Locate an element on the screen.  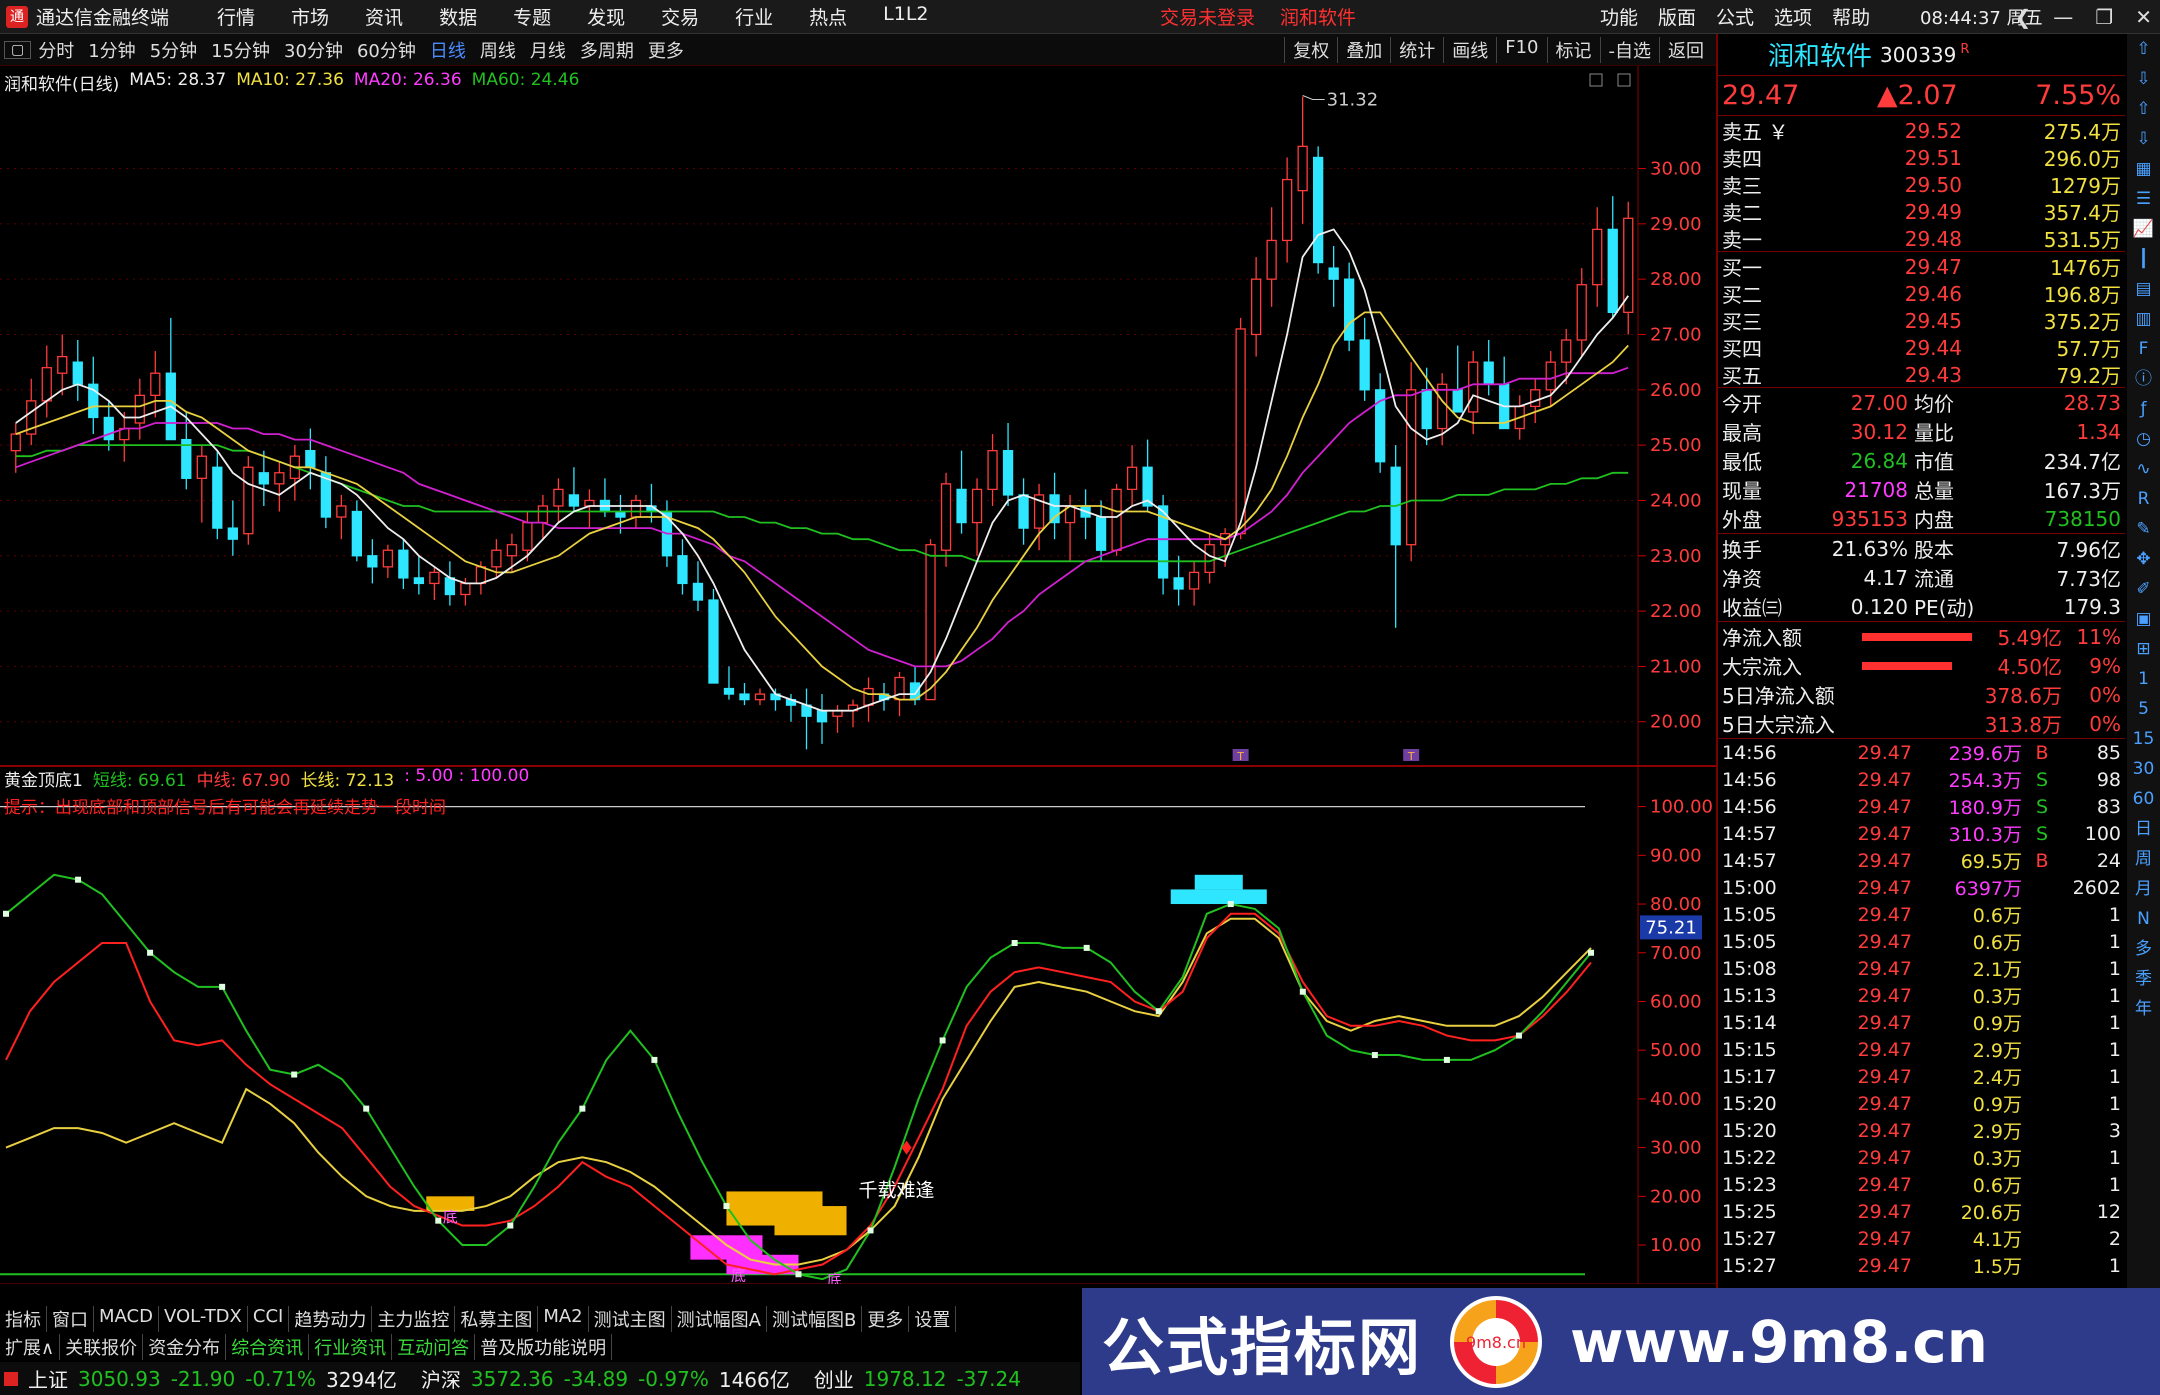
period-tab: 周线 is located at coordinates (498, 50).